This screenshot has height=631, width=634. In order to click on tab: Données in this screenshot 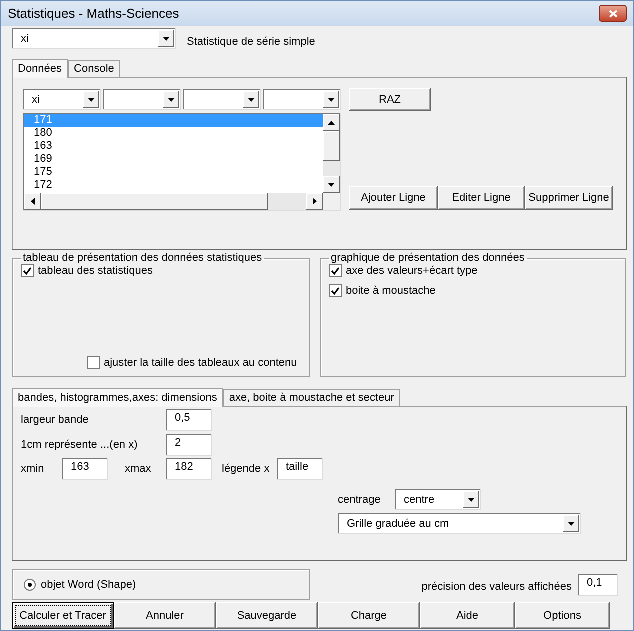, I will do `click(40, 68)`.